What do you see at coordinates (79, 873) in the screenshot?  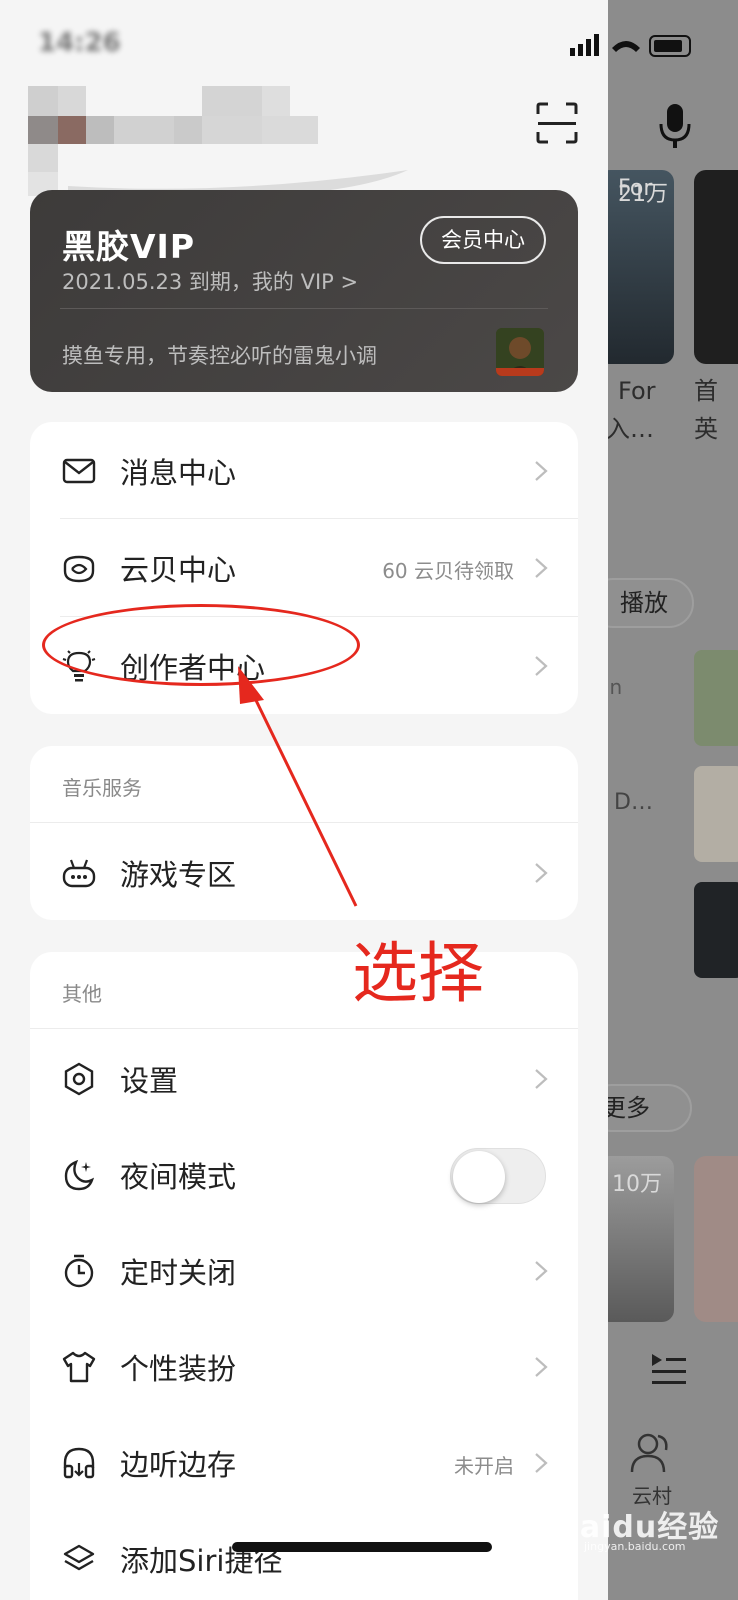 I see `gamepad-icon` at bounding box center [79, 873].